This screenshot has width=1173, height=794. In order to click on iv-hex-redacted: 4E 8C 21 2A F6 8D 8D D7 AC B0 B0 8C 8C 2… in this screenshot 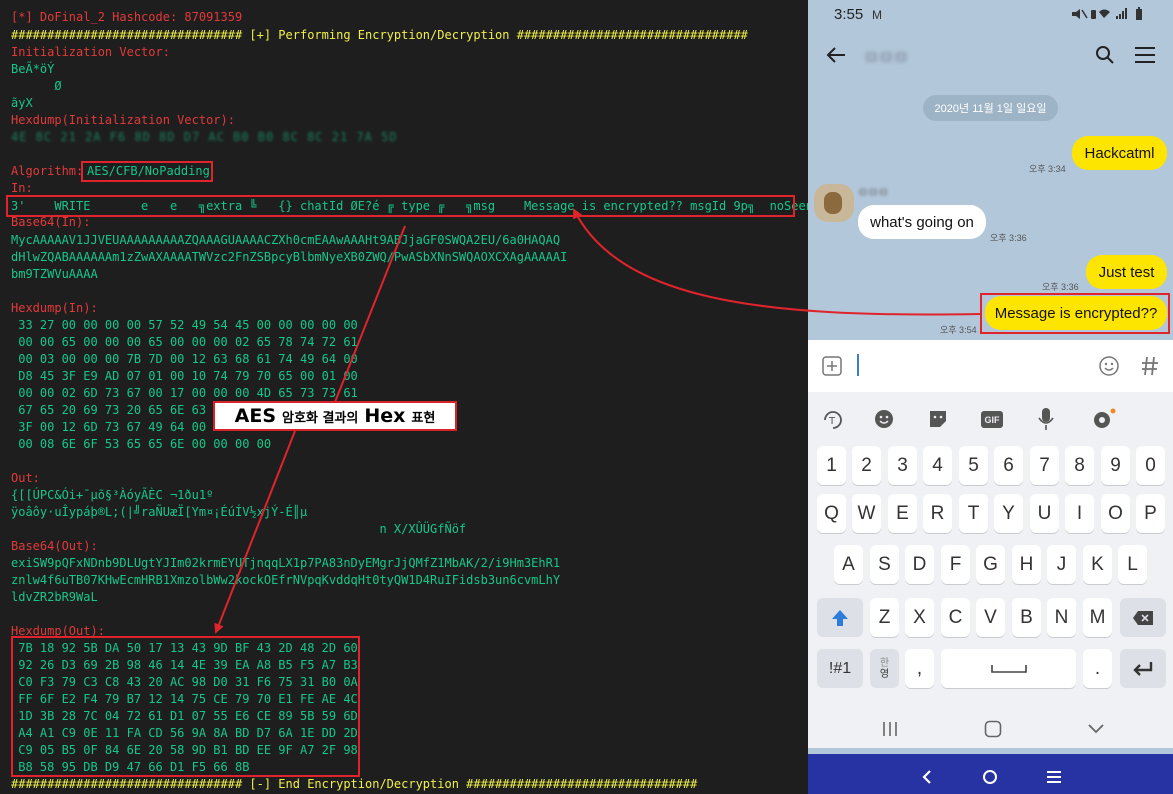, I will do `click(204, 137)`.